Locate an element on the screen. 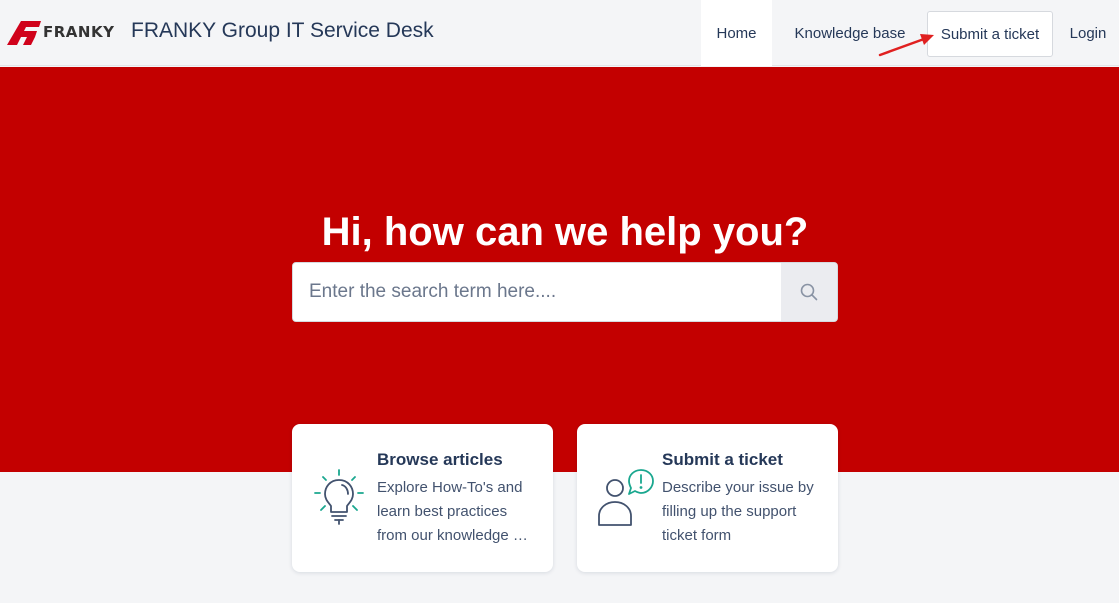 This screenshot has height=603, width=1119. browse-articles-title: Browse articles is located at coordinates (440, 459).